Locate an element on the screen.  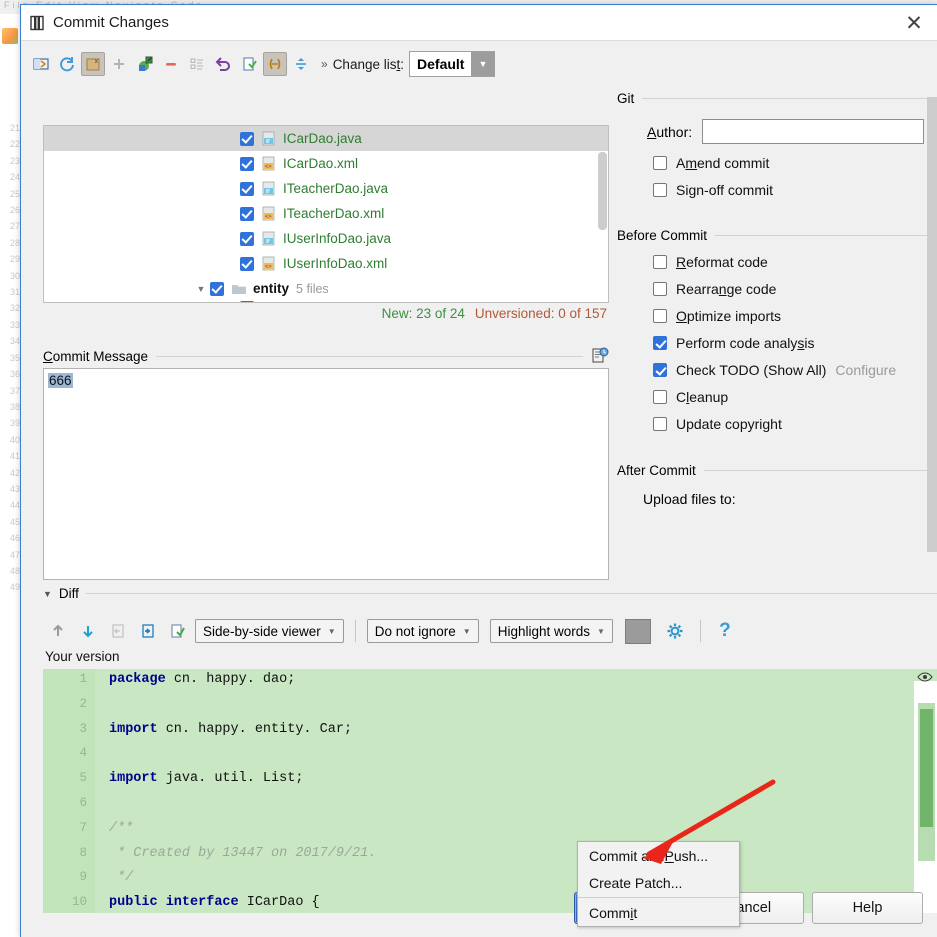
highlight-mode-select: Highlight words ▼ is located at coordinates (551, 631).